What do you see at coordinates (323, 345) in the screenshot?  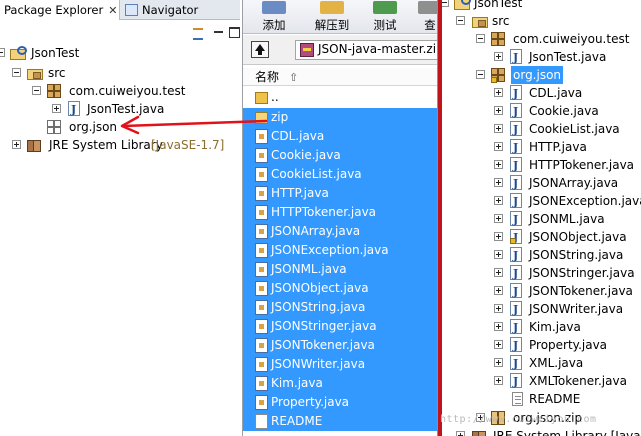 I see `list-item-label: JSONTokener.java` at bounding box center [323, 345].